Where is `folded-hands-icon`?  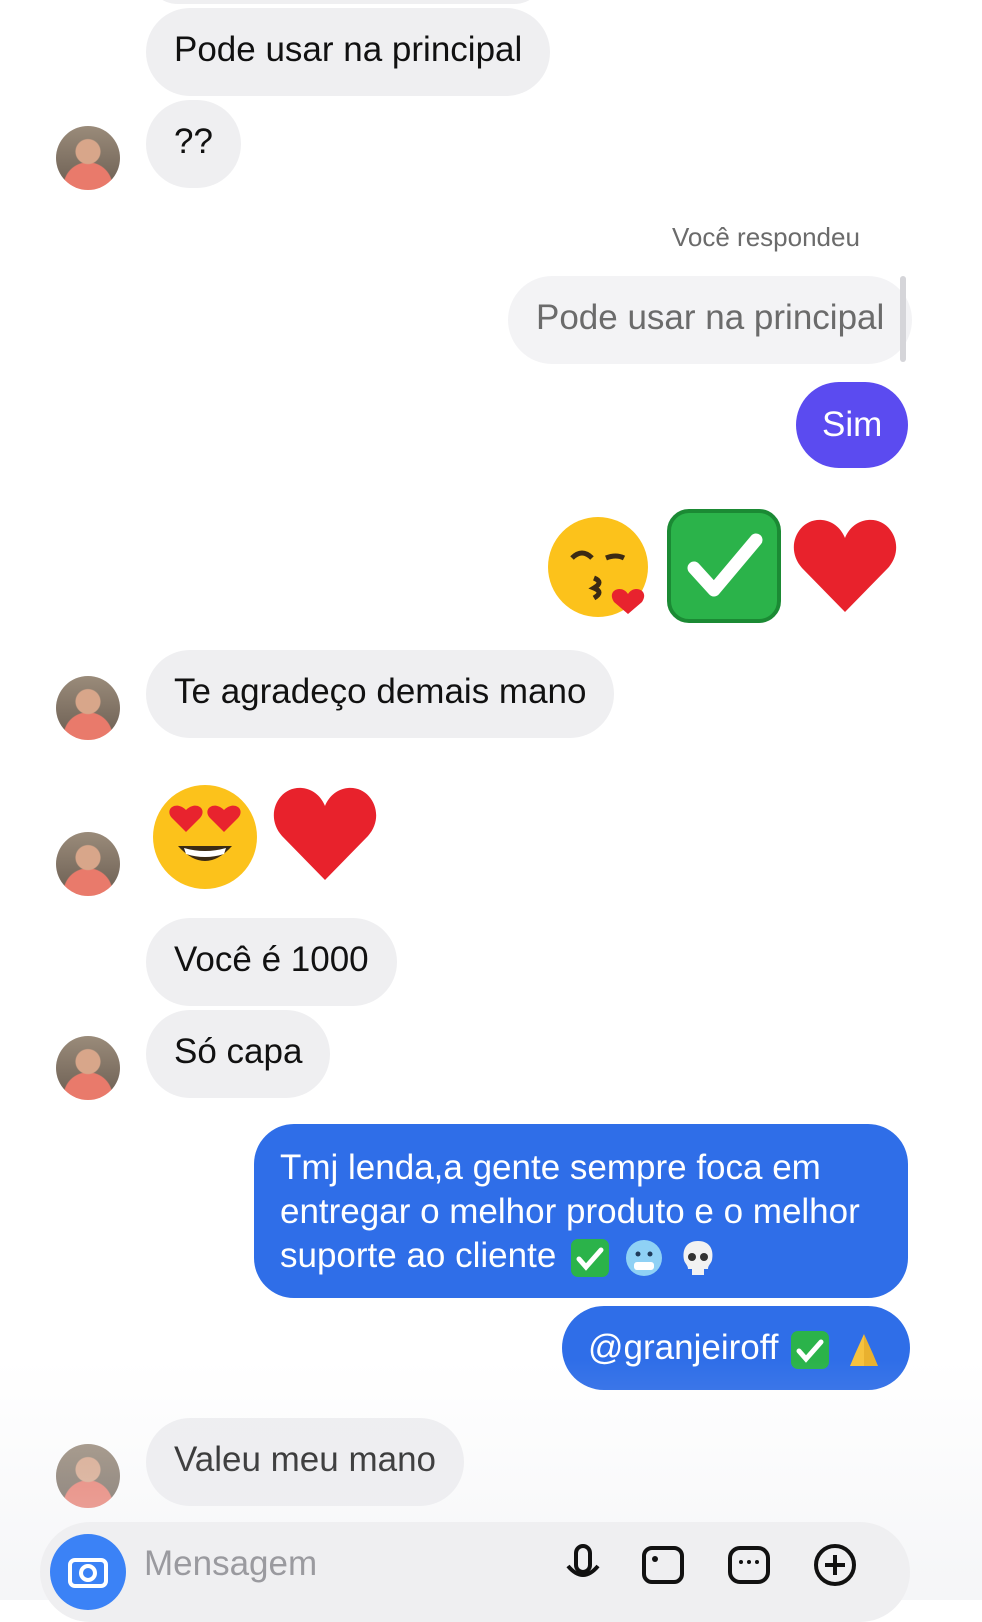
folded-hands-icon is located at coordinates (864, 1349).